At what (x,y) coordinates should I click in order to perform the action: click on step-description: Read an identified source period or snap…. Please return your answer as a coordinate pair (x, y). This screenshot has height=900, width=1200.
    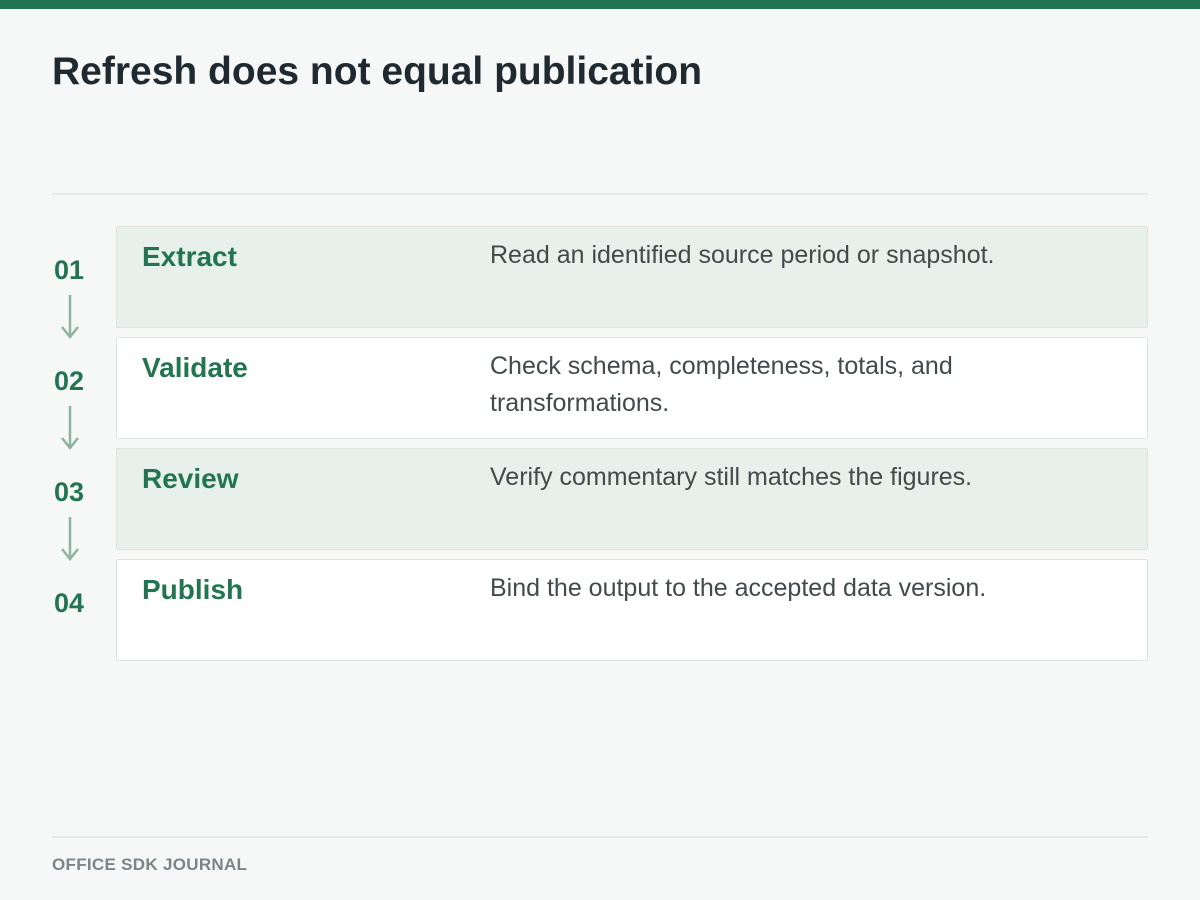
    Looking at the image, I should click on (742, 255).